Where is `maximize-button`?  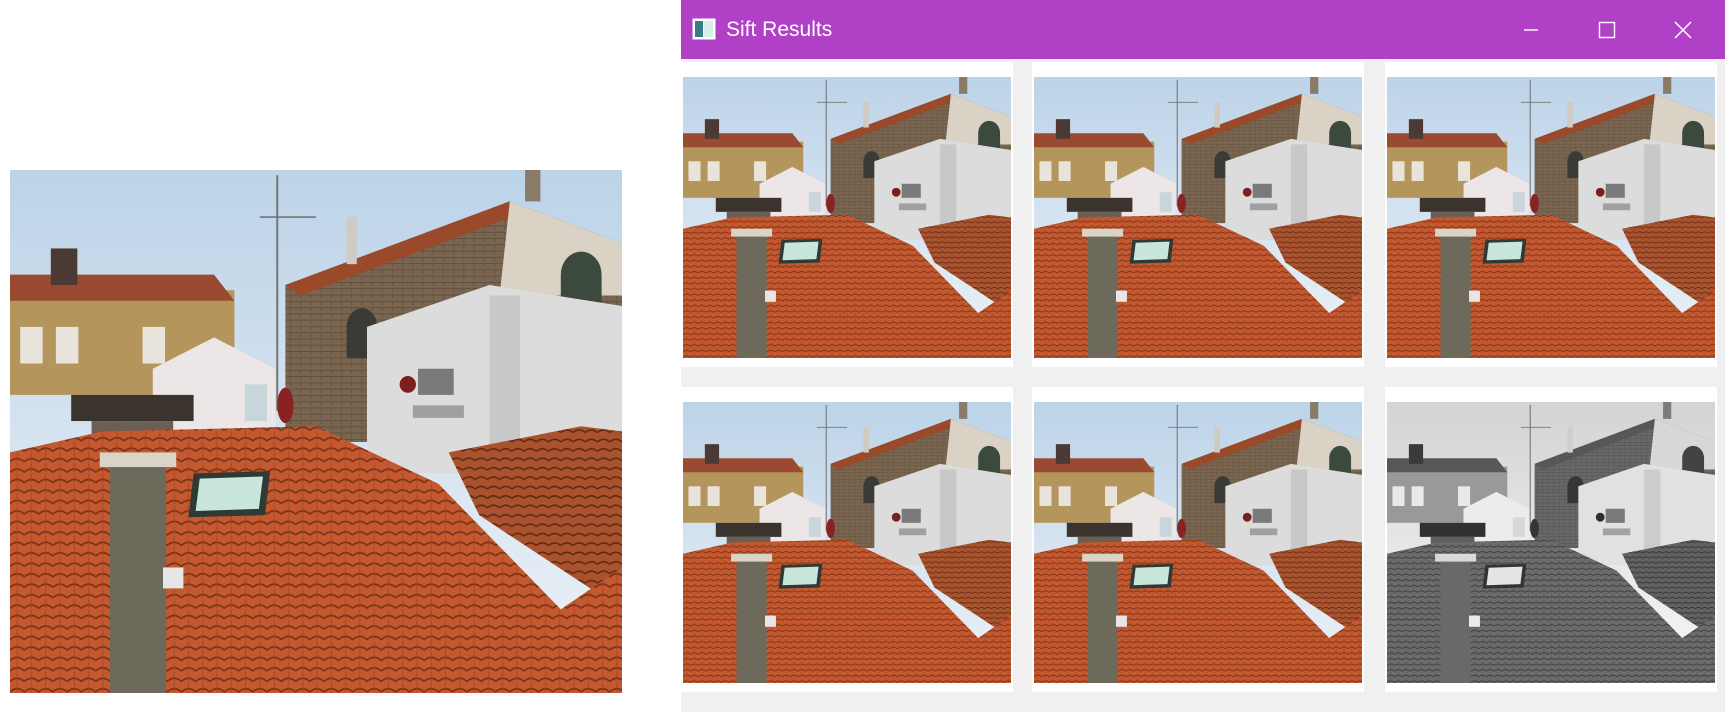
maximize-button is located at coordinates (1607, 29).